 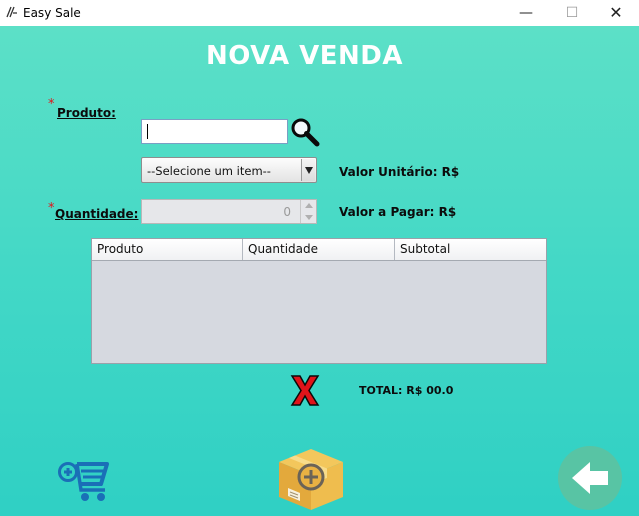 I want to click on product-label: Produto:, so click(x=86, y=113).